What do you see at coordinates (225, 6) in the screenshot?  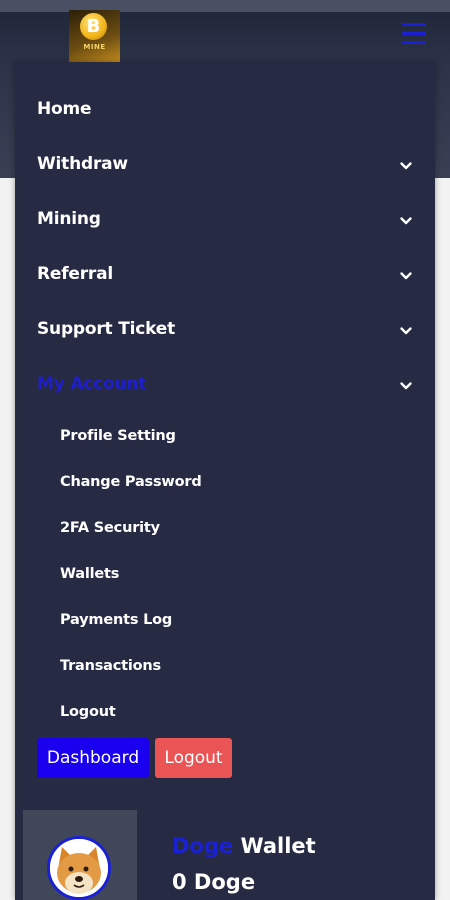 I see `header-top-strip` at bounding box center [225, 6].